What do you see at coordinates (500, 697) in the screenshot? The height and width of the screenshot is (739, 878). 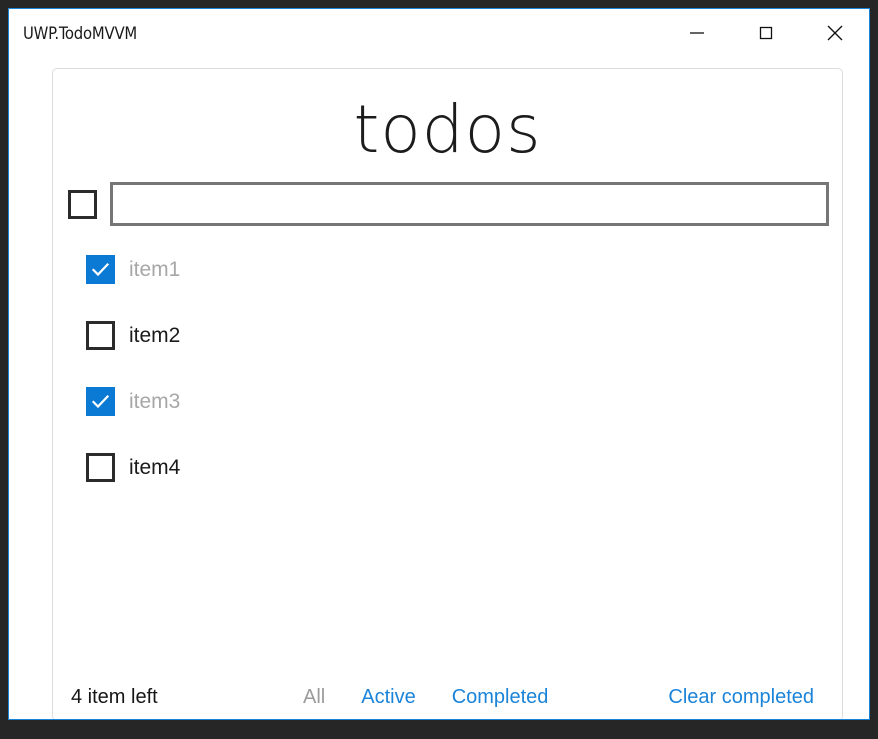 I see `filter-completed: Completed` at bounding box center [500, 697].